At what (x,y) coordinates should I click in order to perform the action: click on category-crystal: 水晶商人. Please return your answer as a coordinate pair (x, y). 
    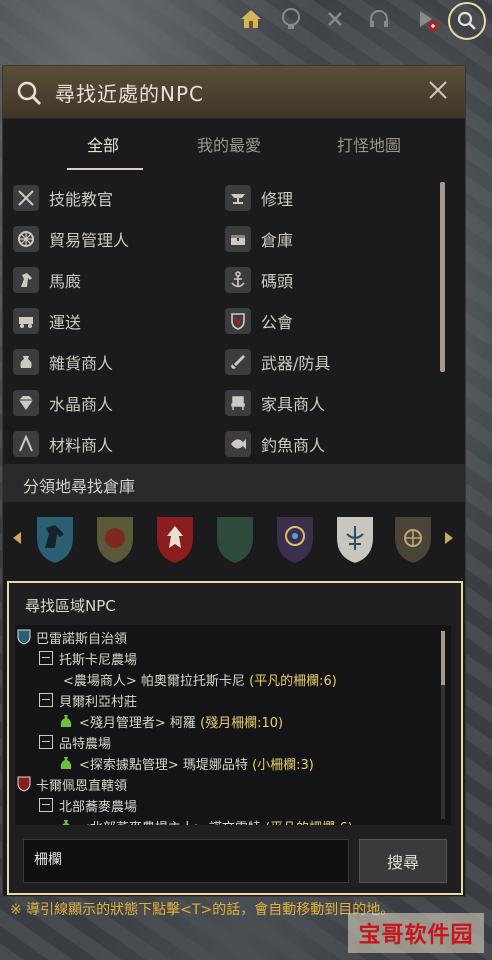
    Looking at the image, I should click on (63, 403).